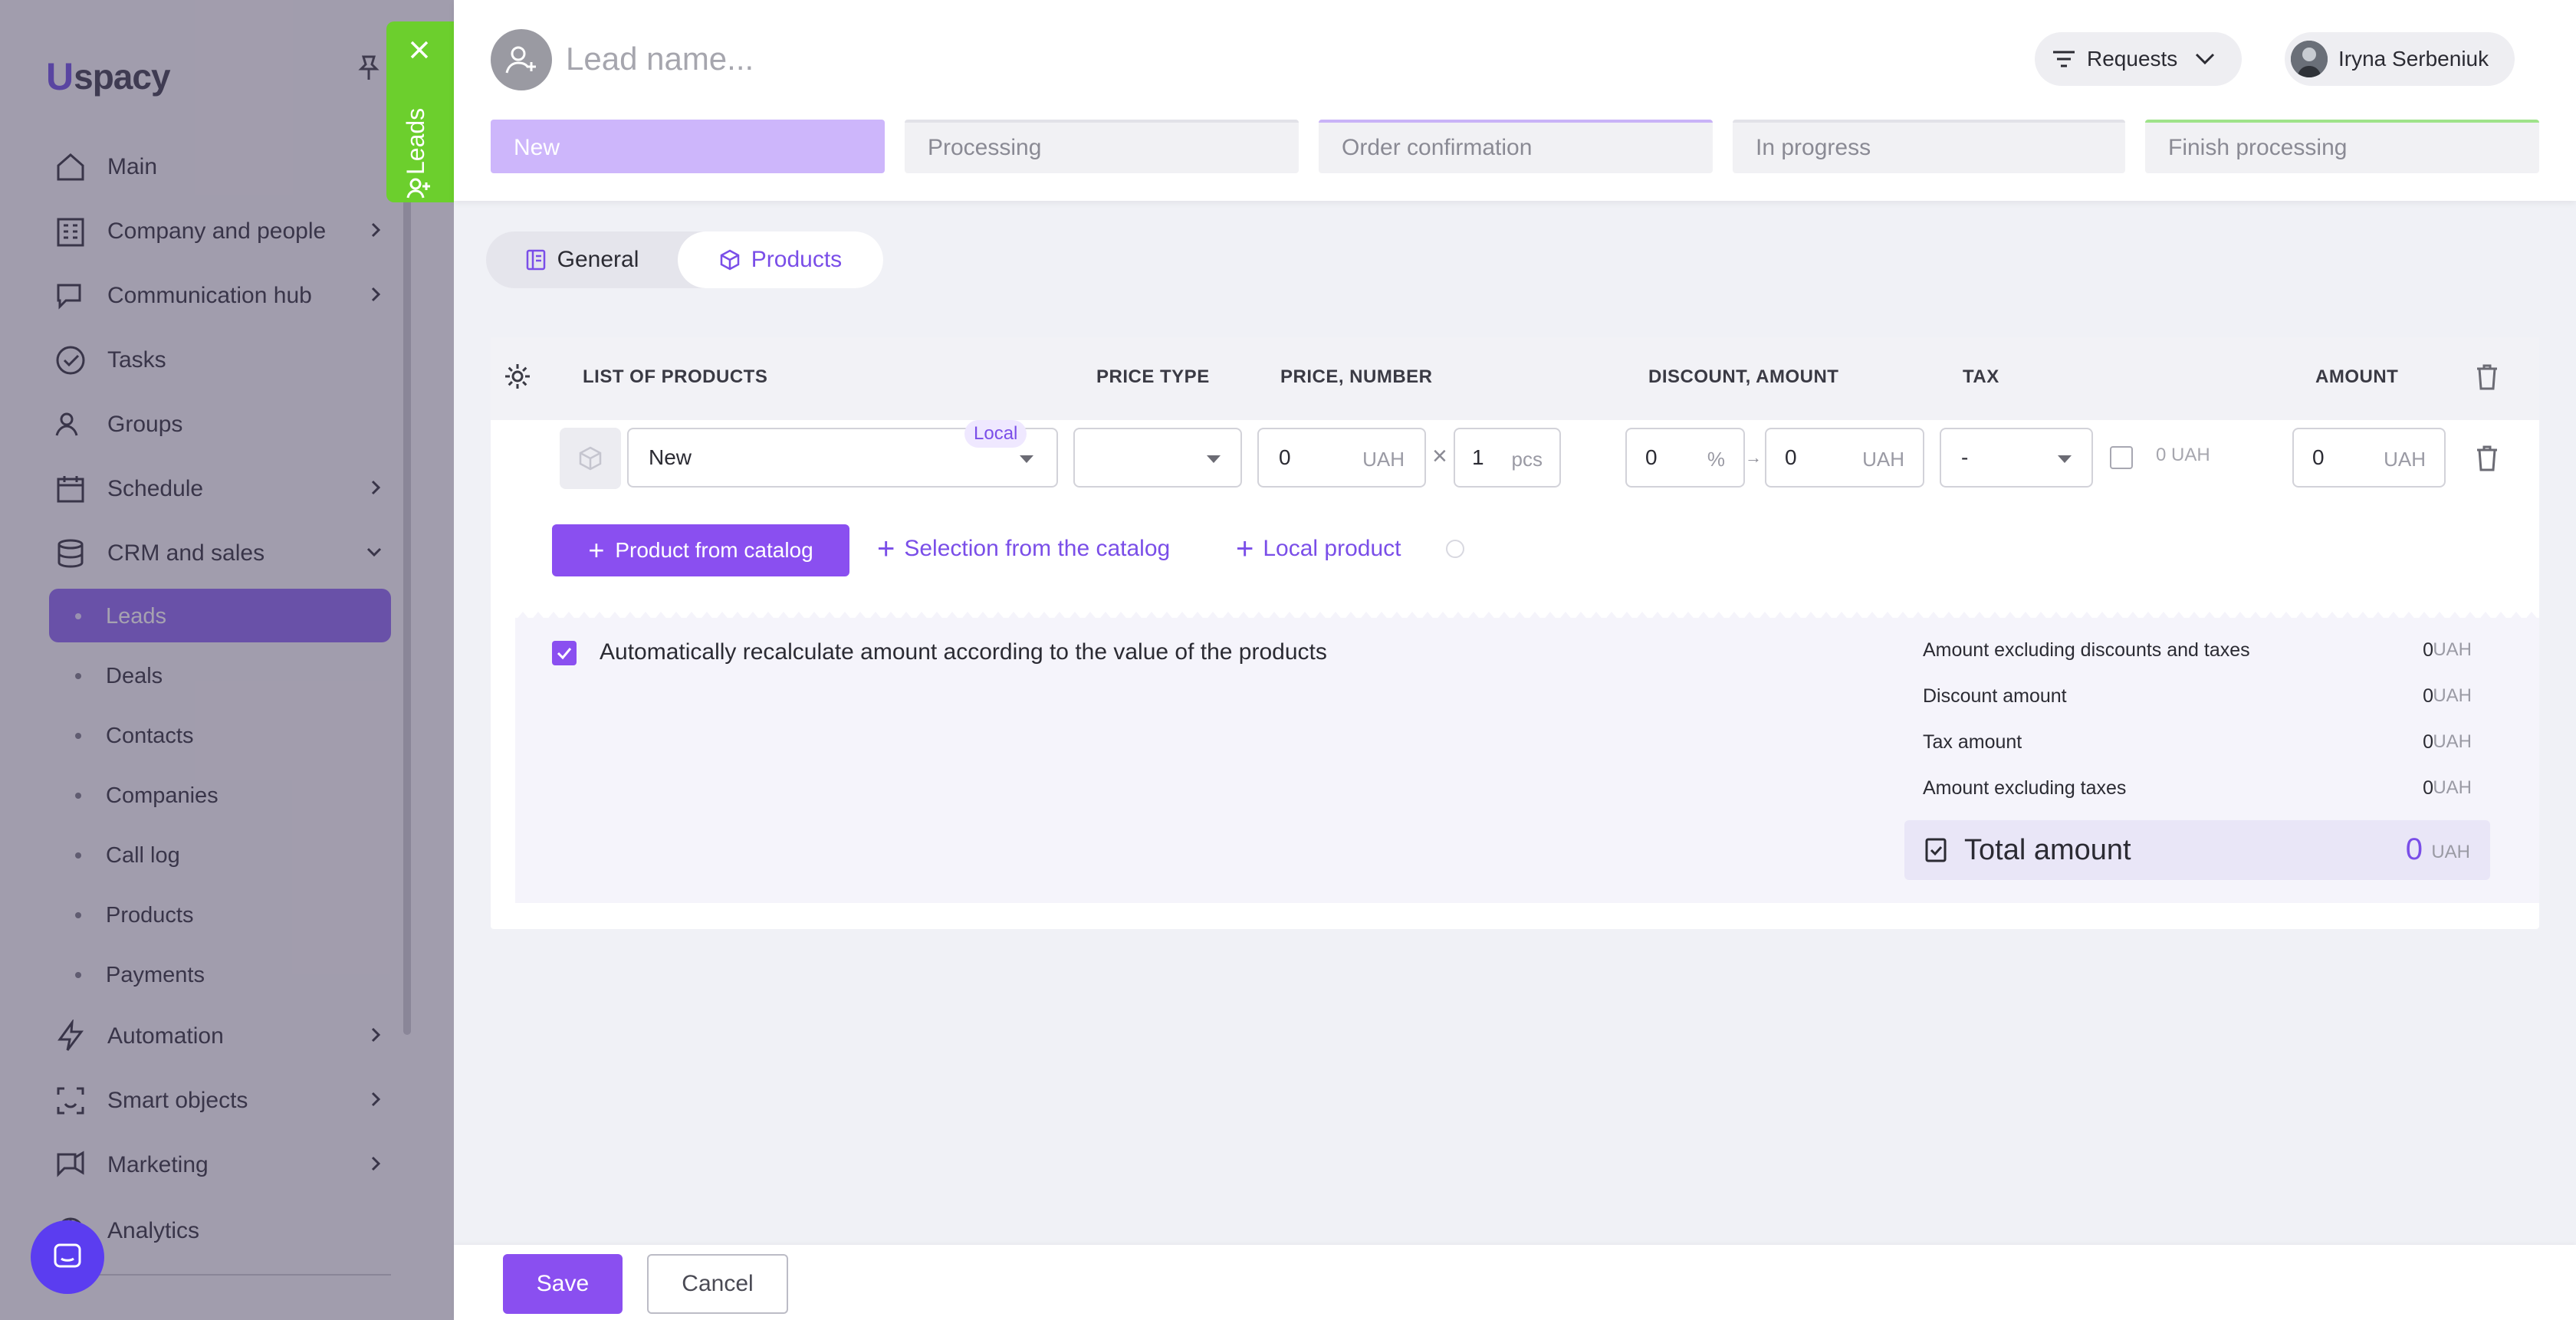  I want to click on price-type-select, so click(1158, 458).